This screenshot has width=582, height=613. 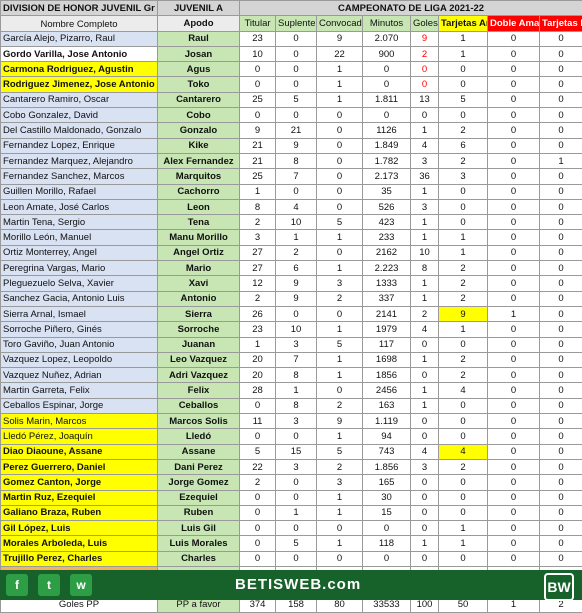 What do you see at coordinates (199, 130) in the screenshot?
I see `player-apodo: Gonzalo` at bounding box center [199, 130].